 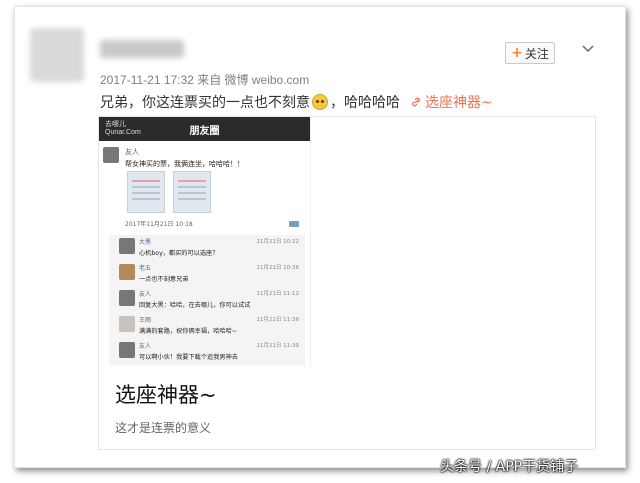 What do you see at coordinates (205, 103) in the screenshot?
I see `post-text-main: 兄弟，你这连票买的一点也不刻意` at bounding box center [205, 103].